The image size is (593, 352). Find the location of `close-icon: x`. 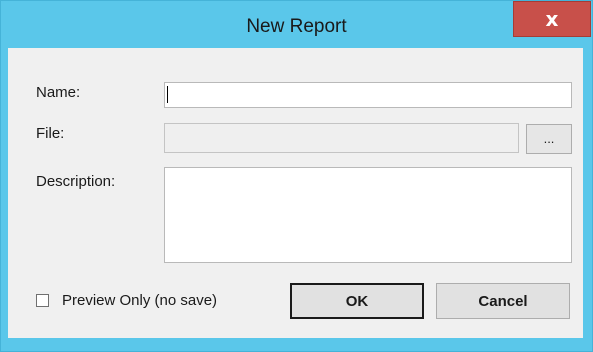

close-icon: x is located at coordinates (552, 19).